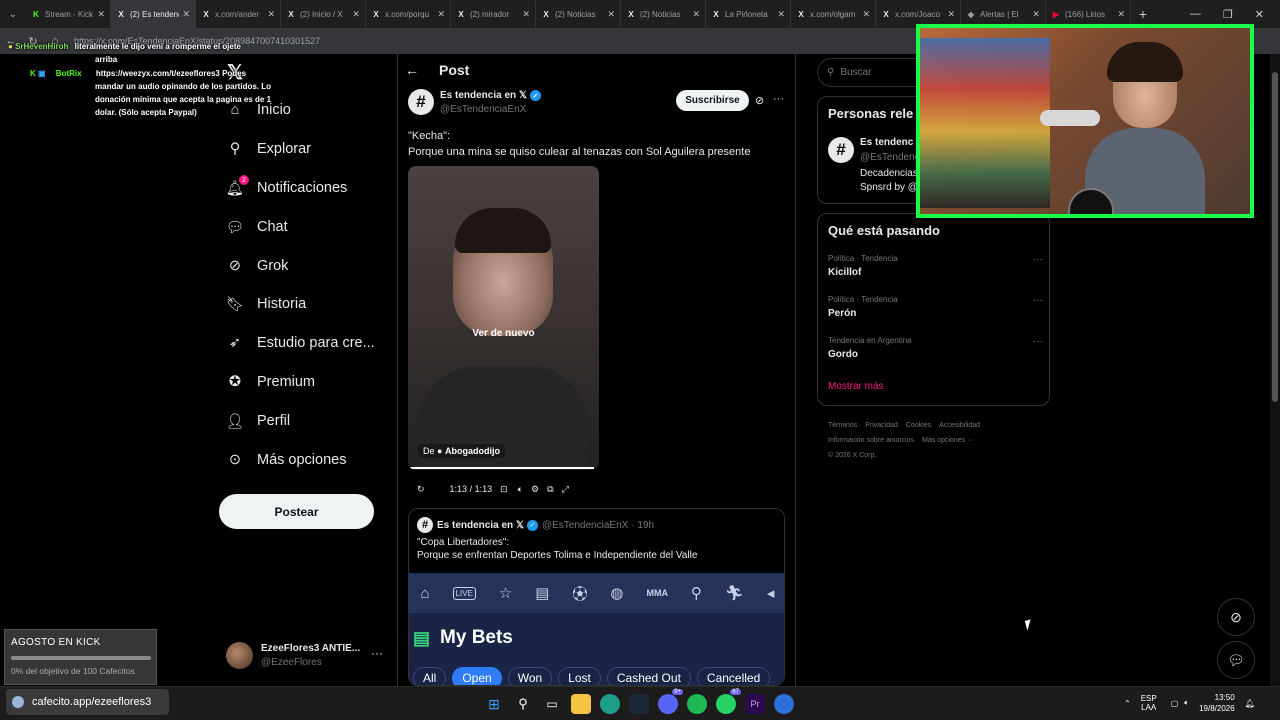  Describe the element at coordinates (610, 704) in the screenshot. I see `edge-icon` at that location.